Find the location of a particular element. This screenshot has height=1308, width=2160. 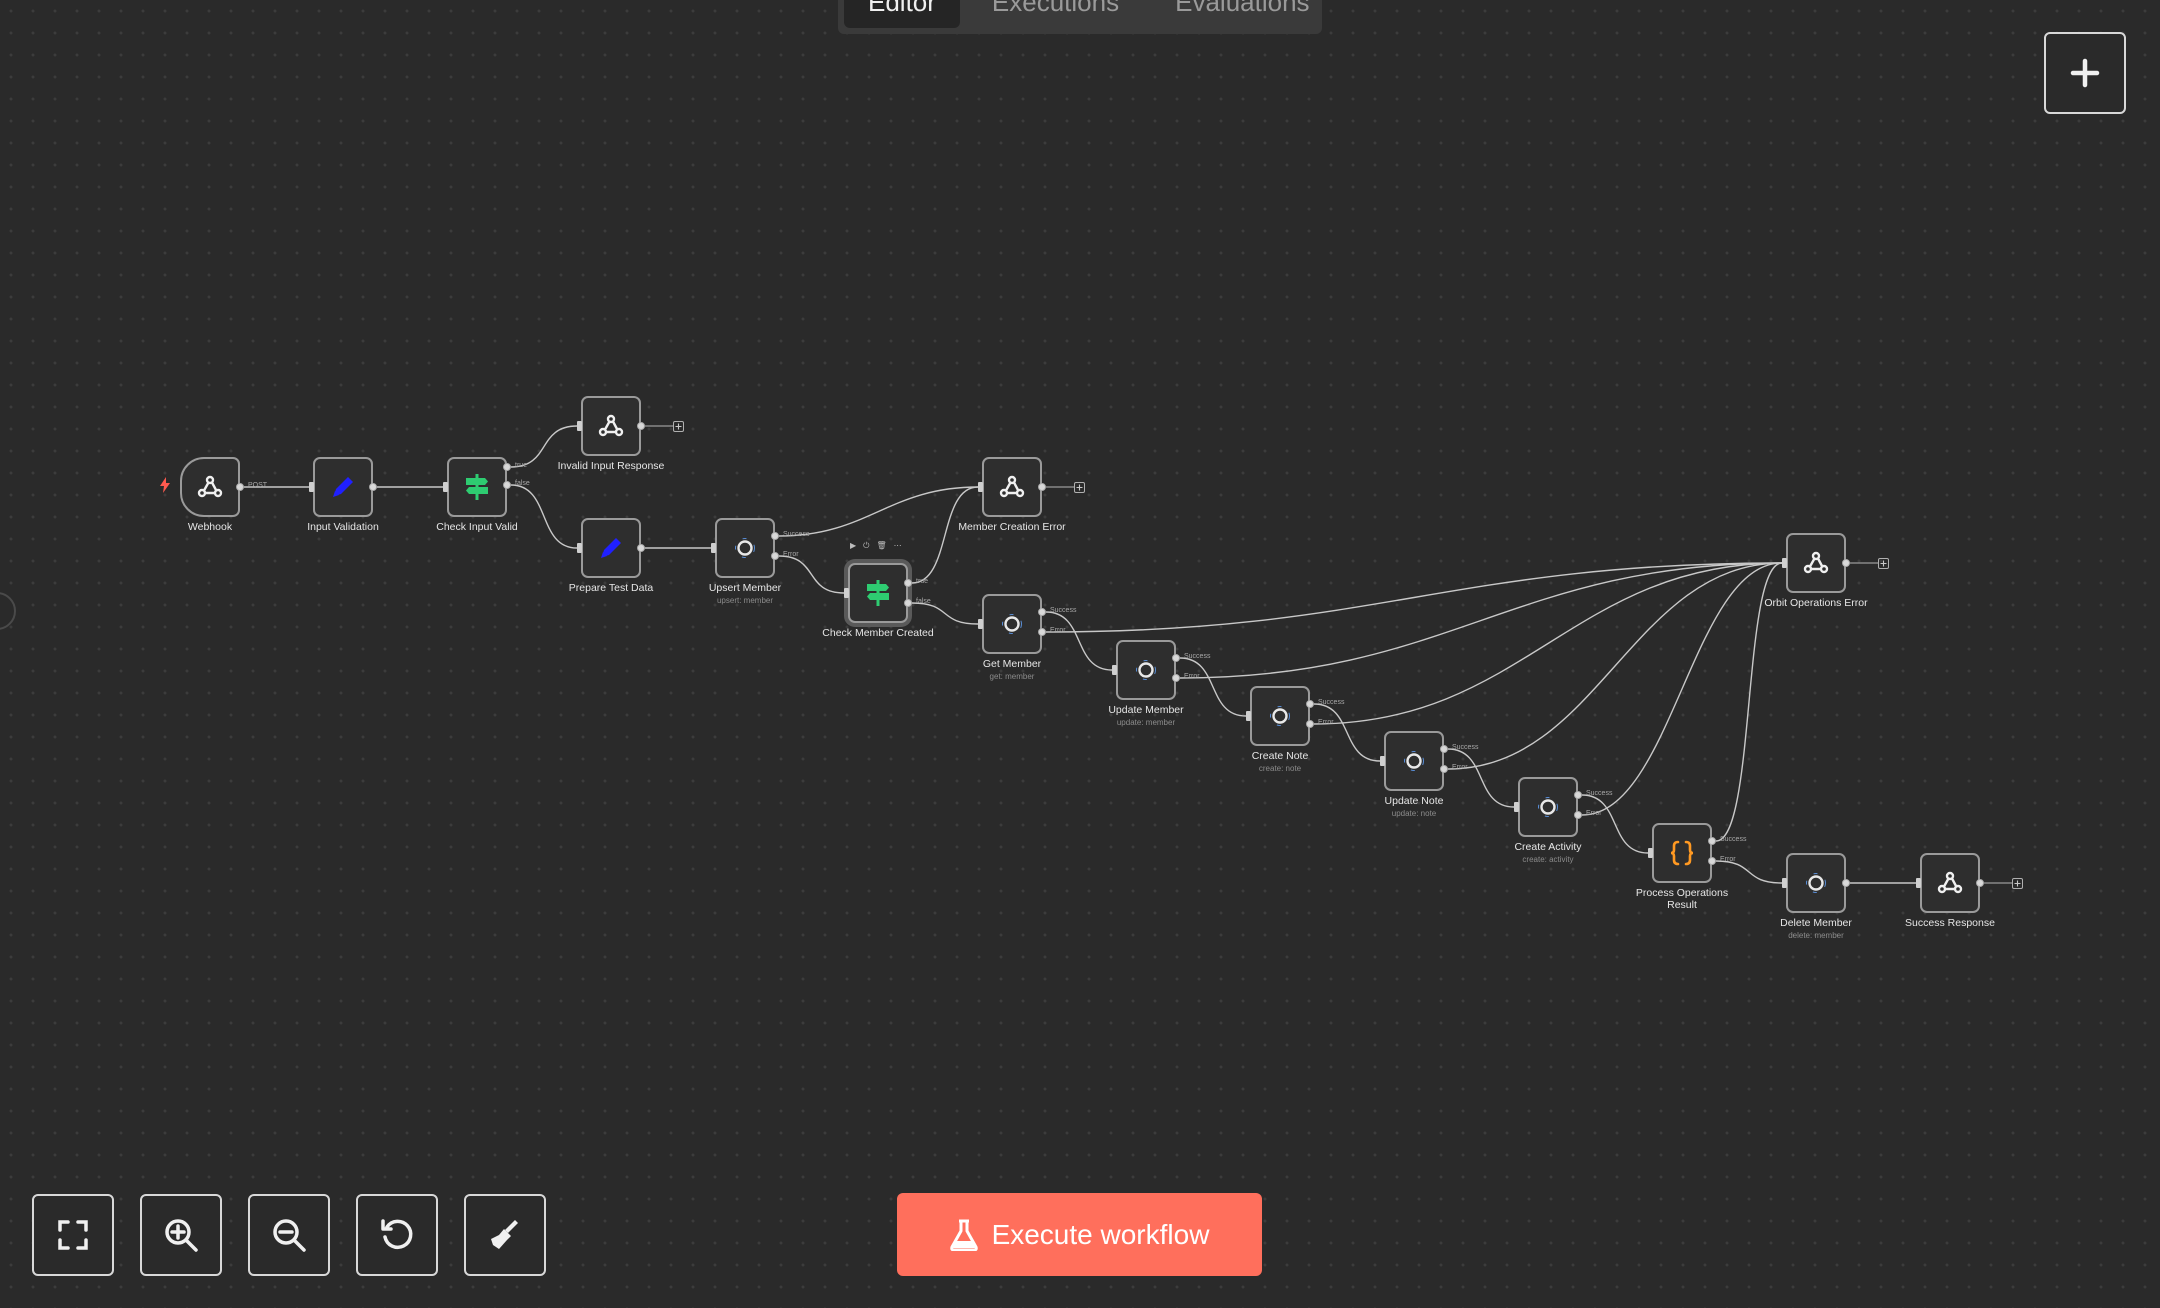

zoom-to-fit-button is located at coordinates (73, 1235).